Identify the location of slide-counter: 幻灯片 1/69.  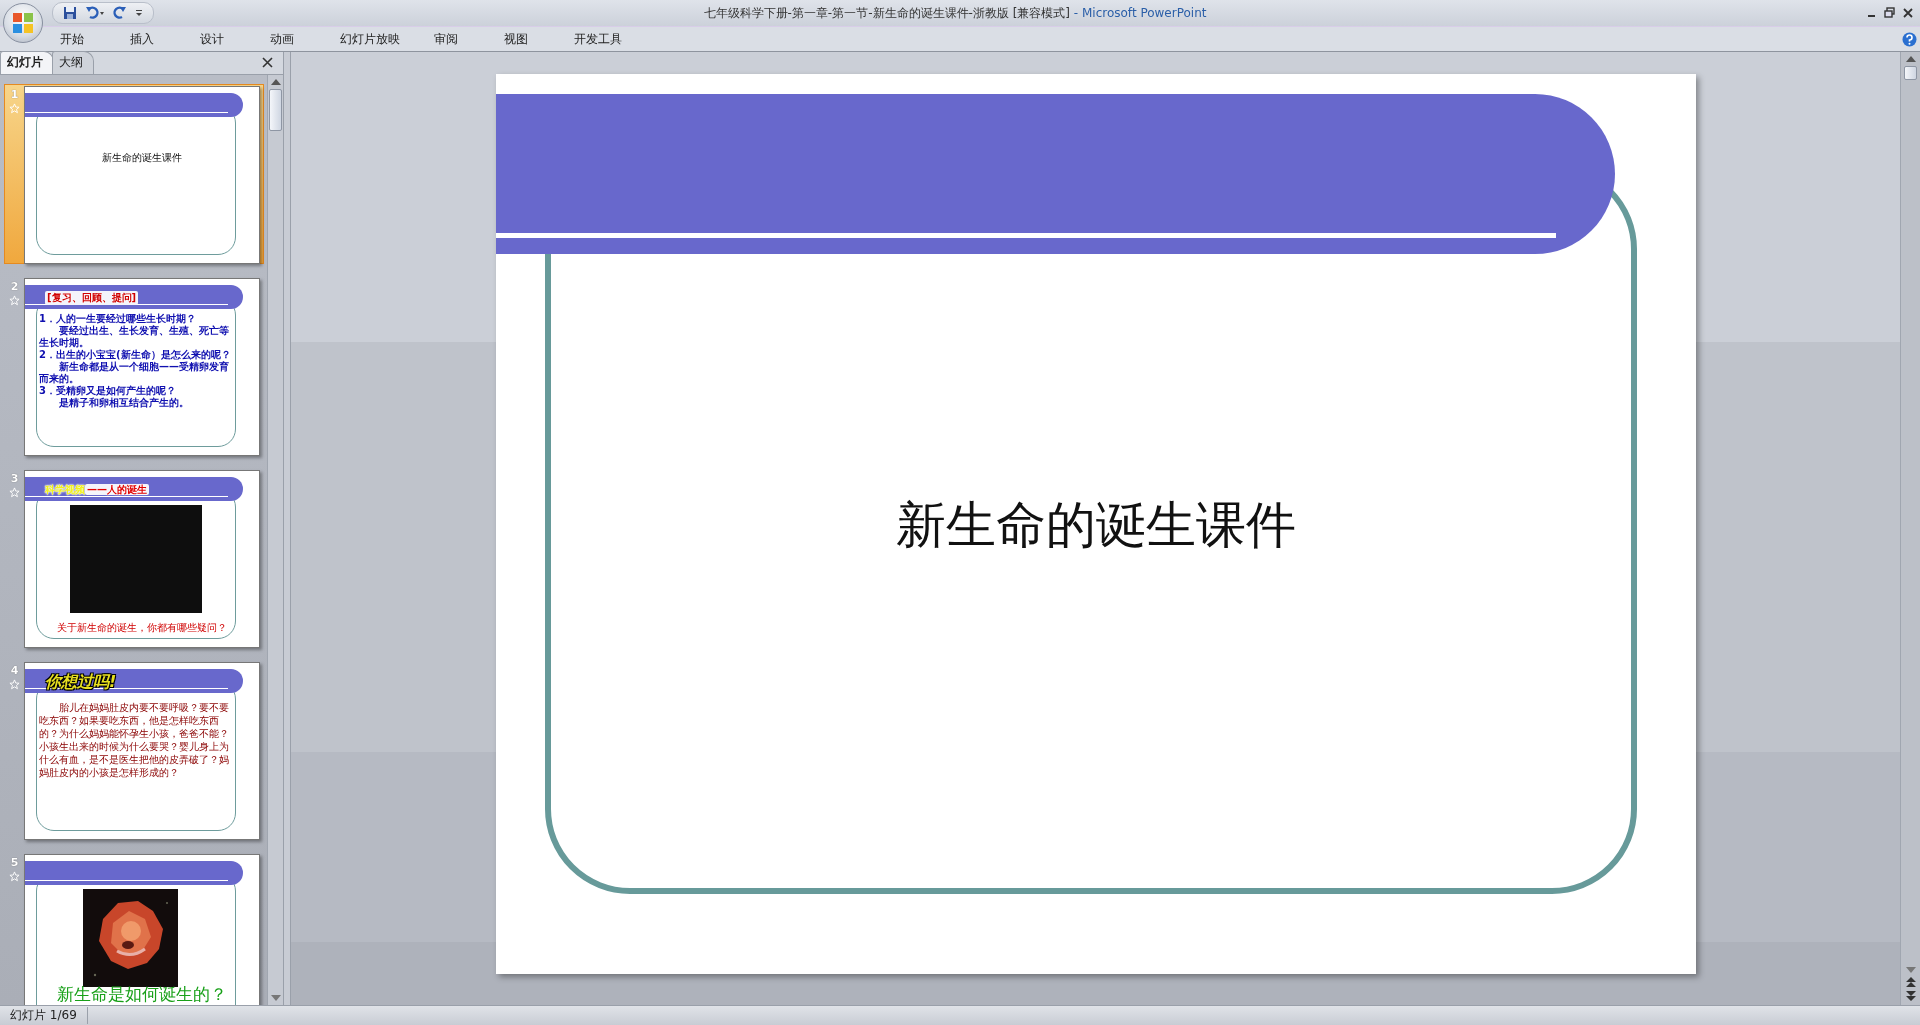
(44, 1015).